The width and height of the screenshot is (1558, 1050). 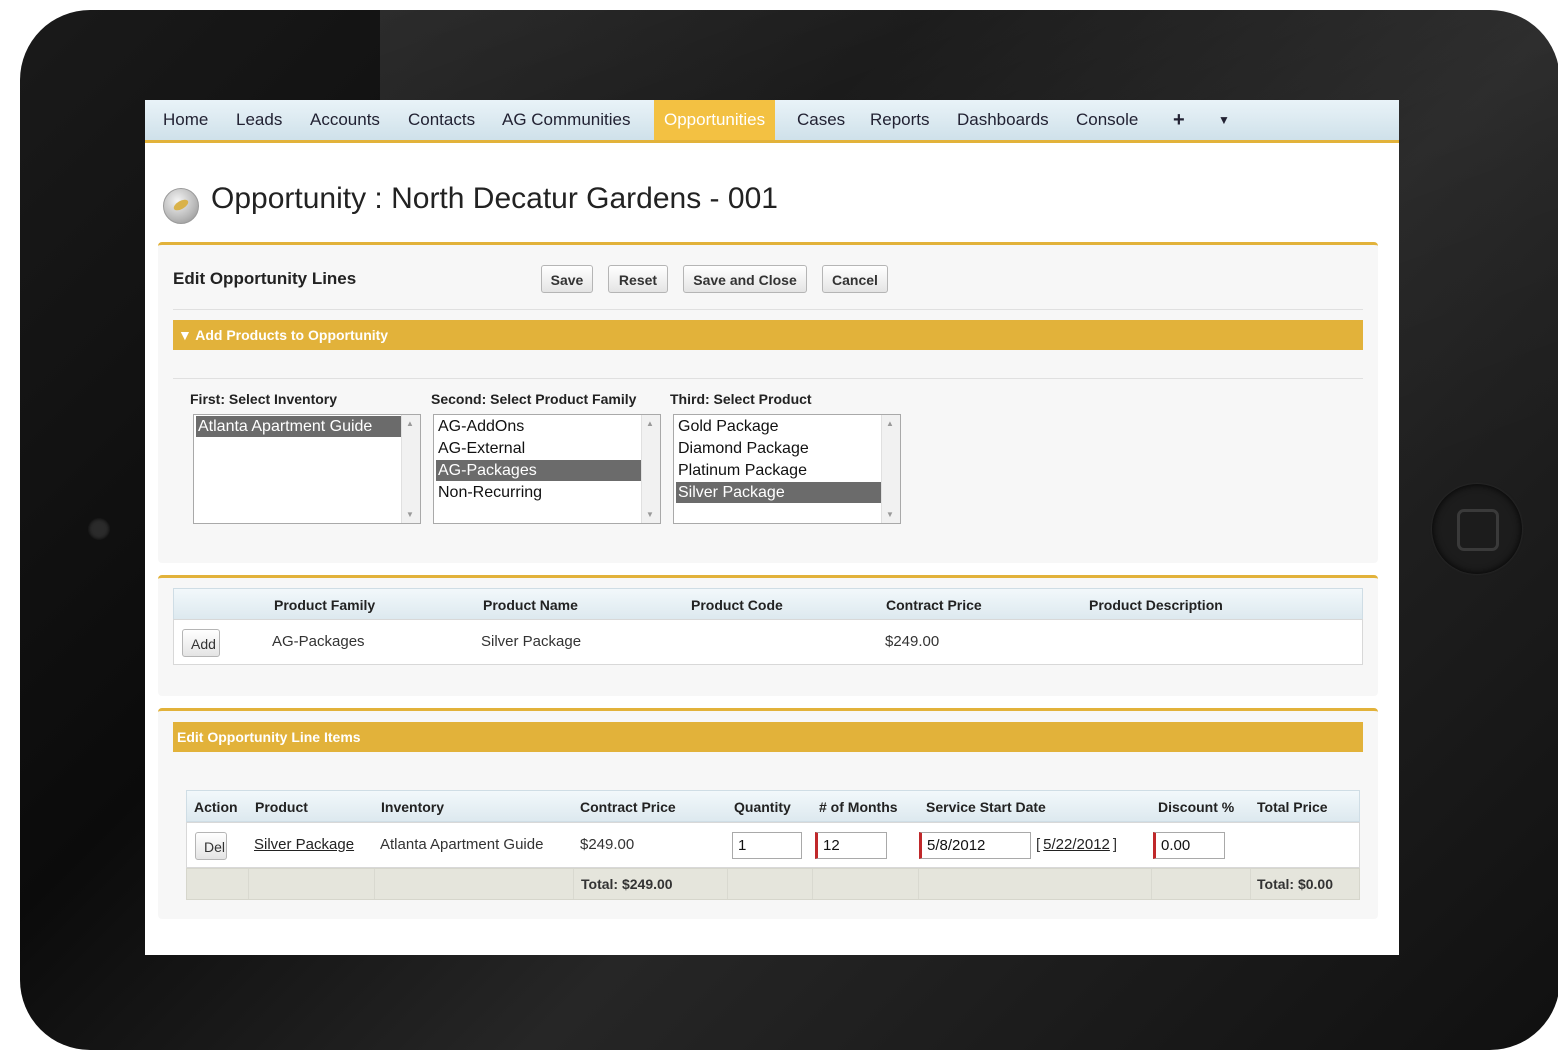 I want to click on family-select-label: Second: Select Product Family, so click(x=534, y=399).